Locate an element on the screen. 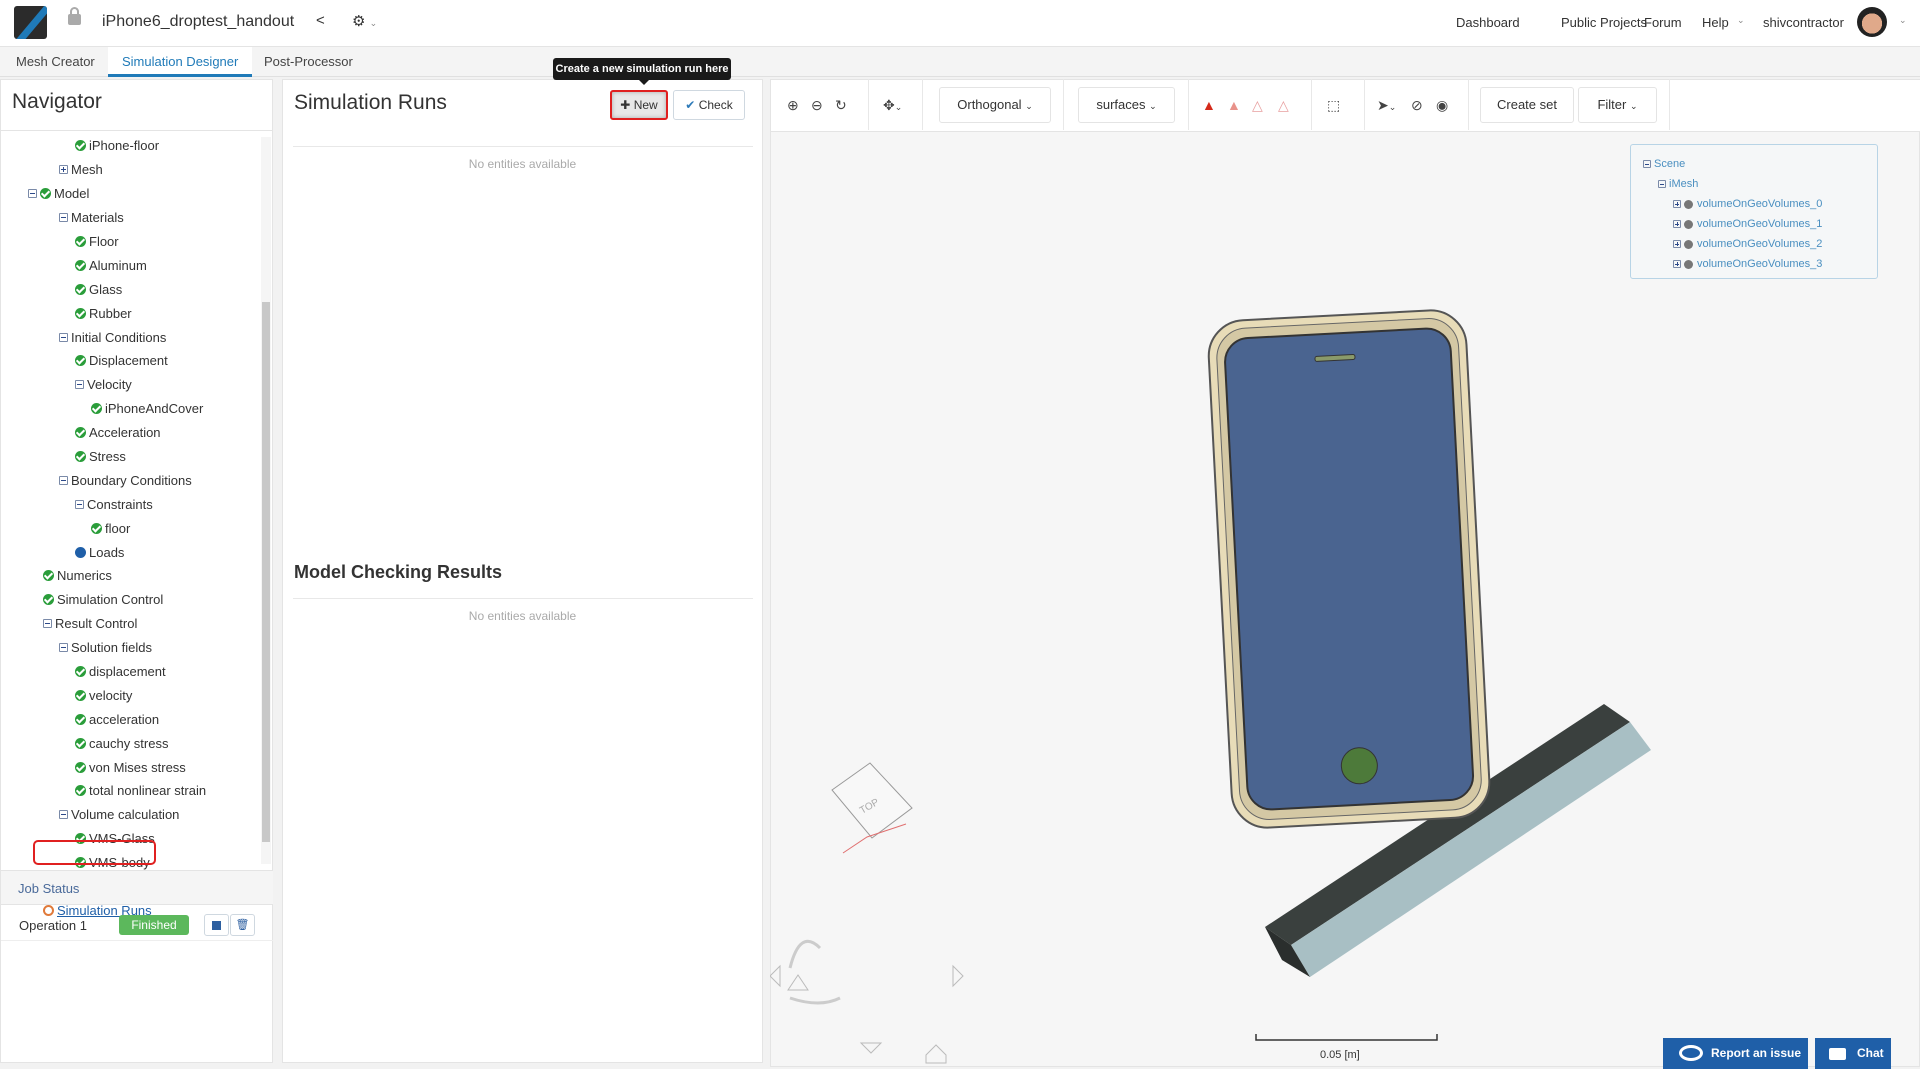  tree-item: Aluminum is located at coordinates (130, 265).